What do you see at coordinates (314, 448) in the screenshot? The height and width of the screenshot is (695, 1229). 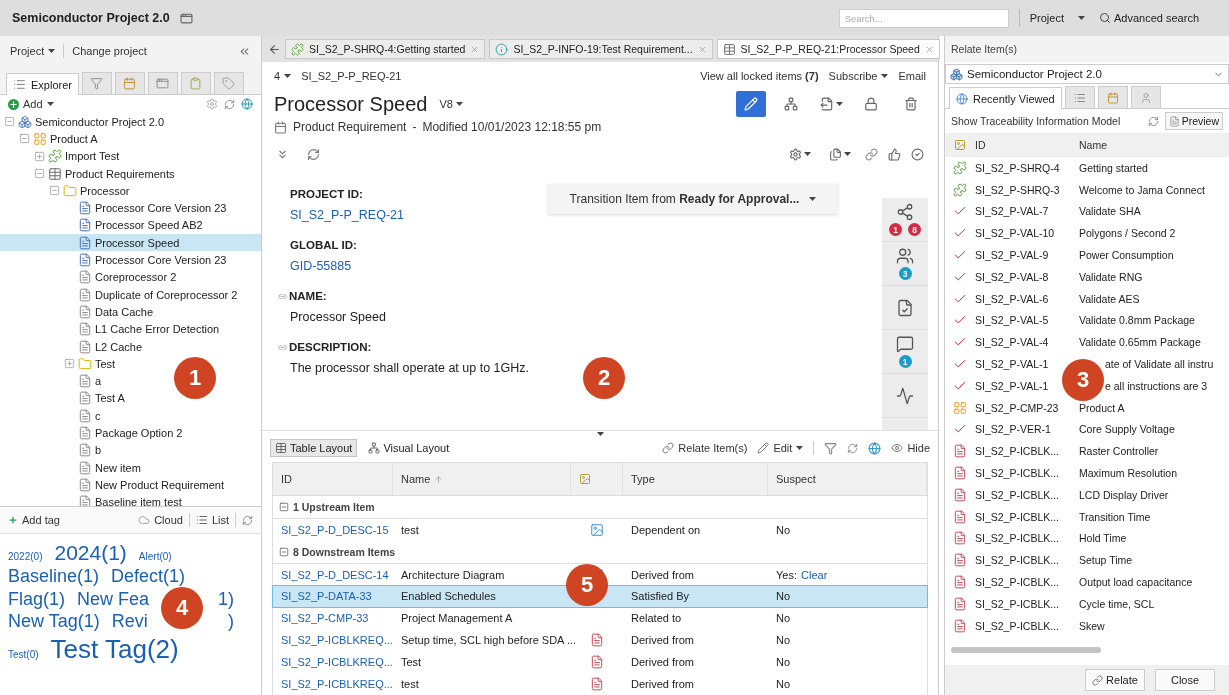 I see `layout-tab: Table Layout` at bounding box center [314, 448].